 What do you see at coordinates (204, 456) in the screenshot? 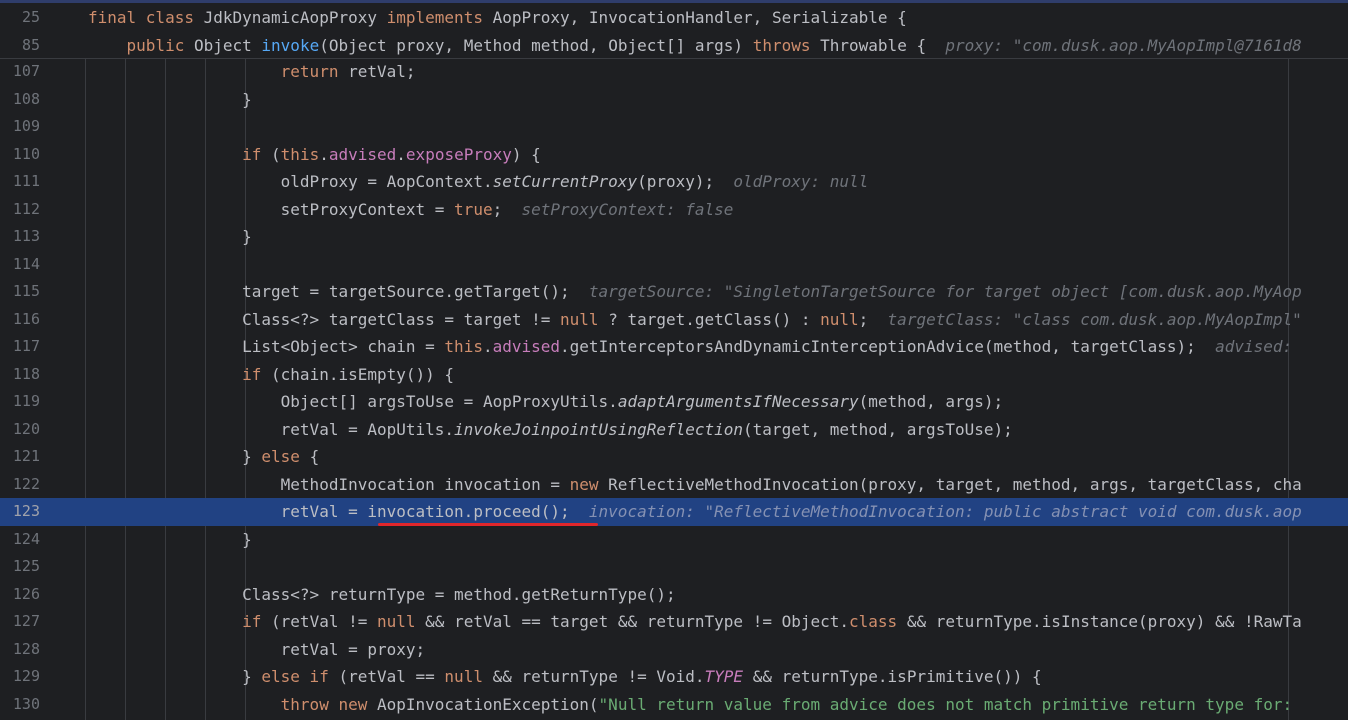
I see `code-text: } else {` at bounding box center [204, 456].